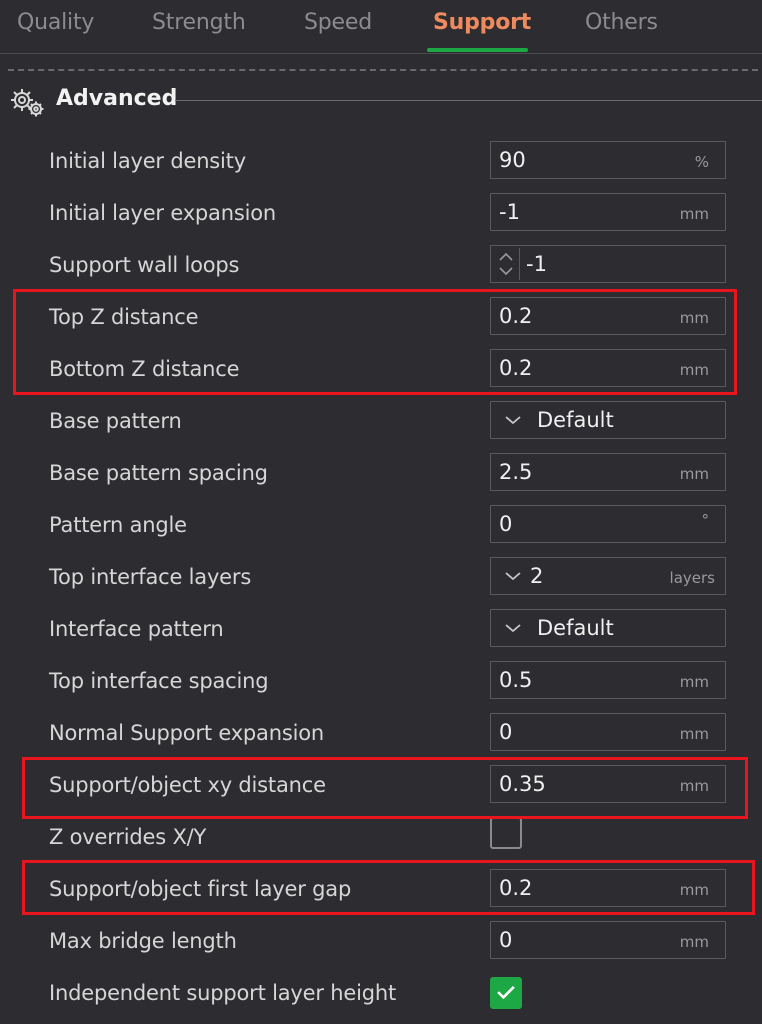 The height and width of the screenshot is (1024, 762). Describe the element at coordinates (506, 264) in the screenshot. I see `stepper-arrows-icon` at that location.